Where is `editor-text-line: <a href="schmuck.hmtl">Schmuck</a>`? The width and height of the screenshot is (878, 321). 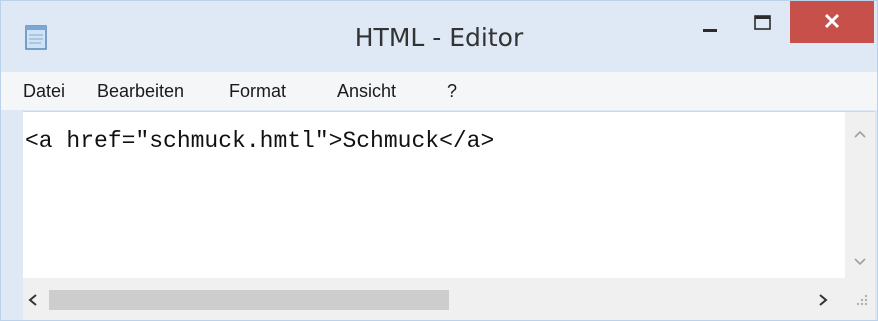
editor-text-line: <a href="schmuck.hmtl">Schmuck</a> is located at coordinates (260, 141).